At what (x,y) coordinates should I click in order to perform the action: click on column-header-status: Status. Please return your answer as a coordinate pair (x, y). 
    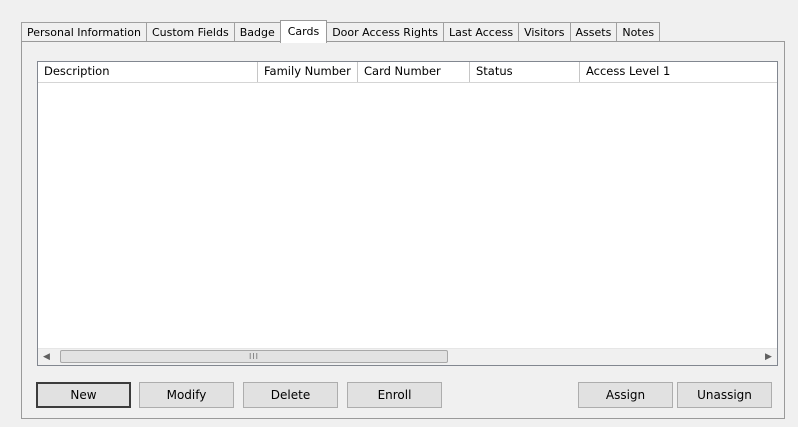
    Looking at the image, I should click on (525, 72).